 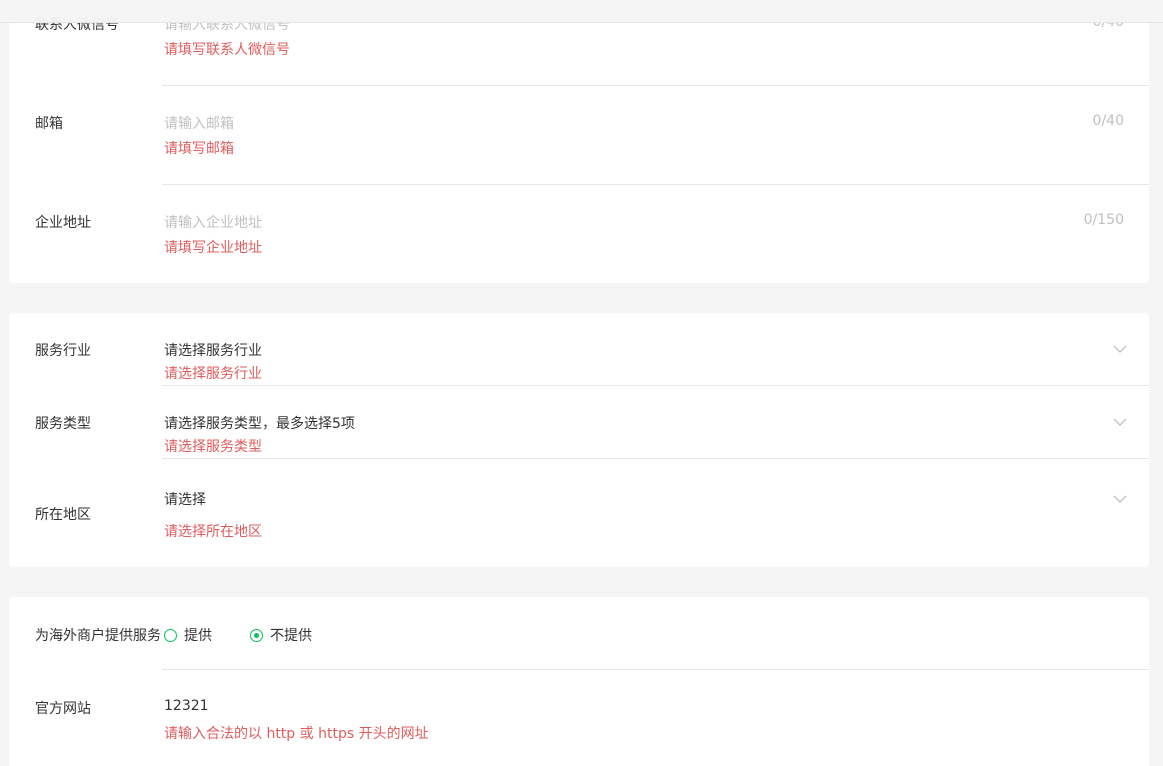 I want to click on radio-circle-icon, so click(x=170, y=635).